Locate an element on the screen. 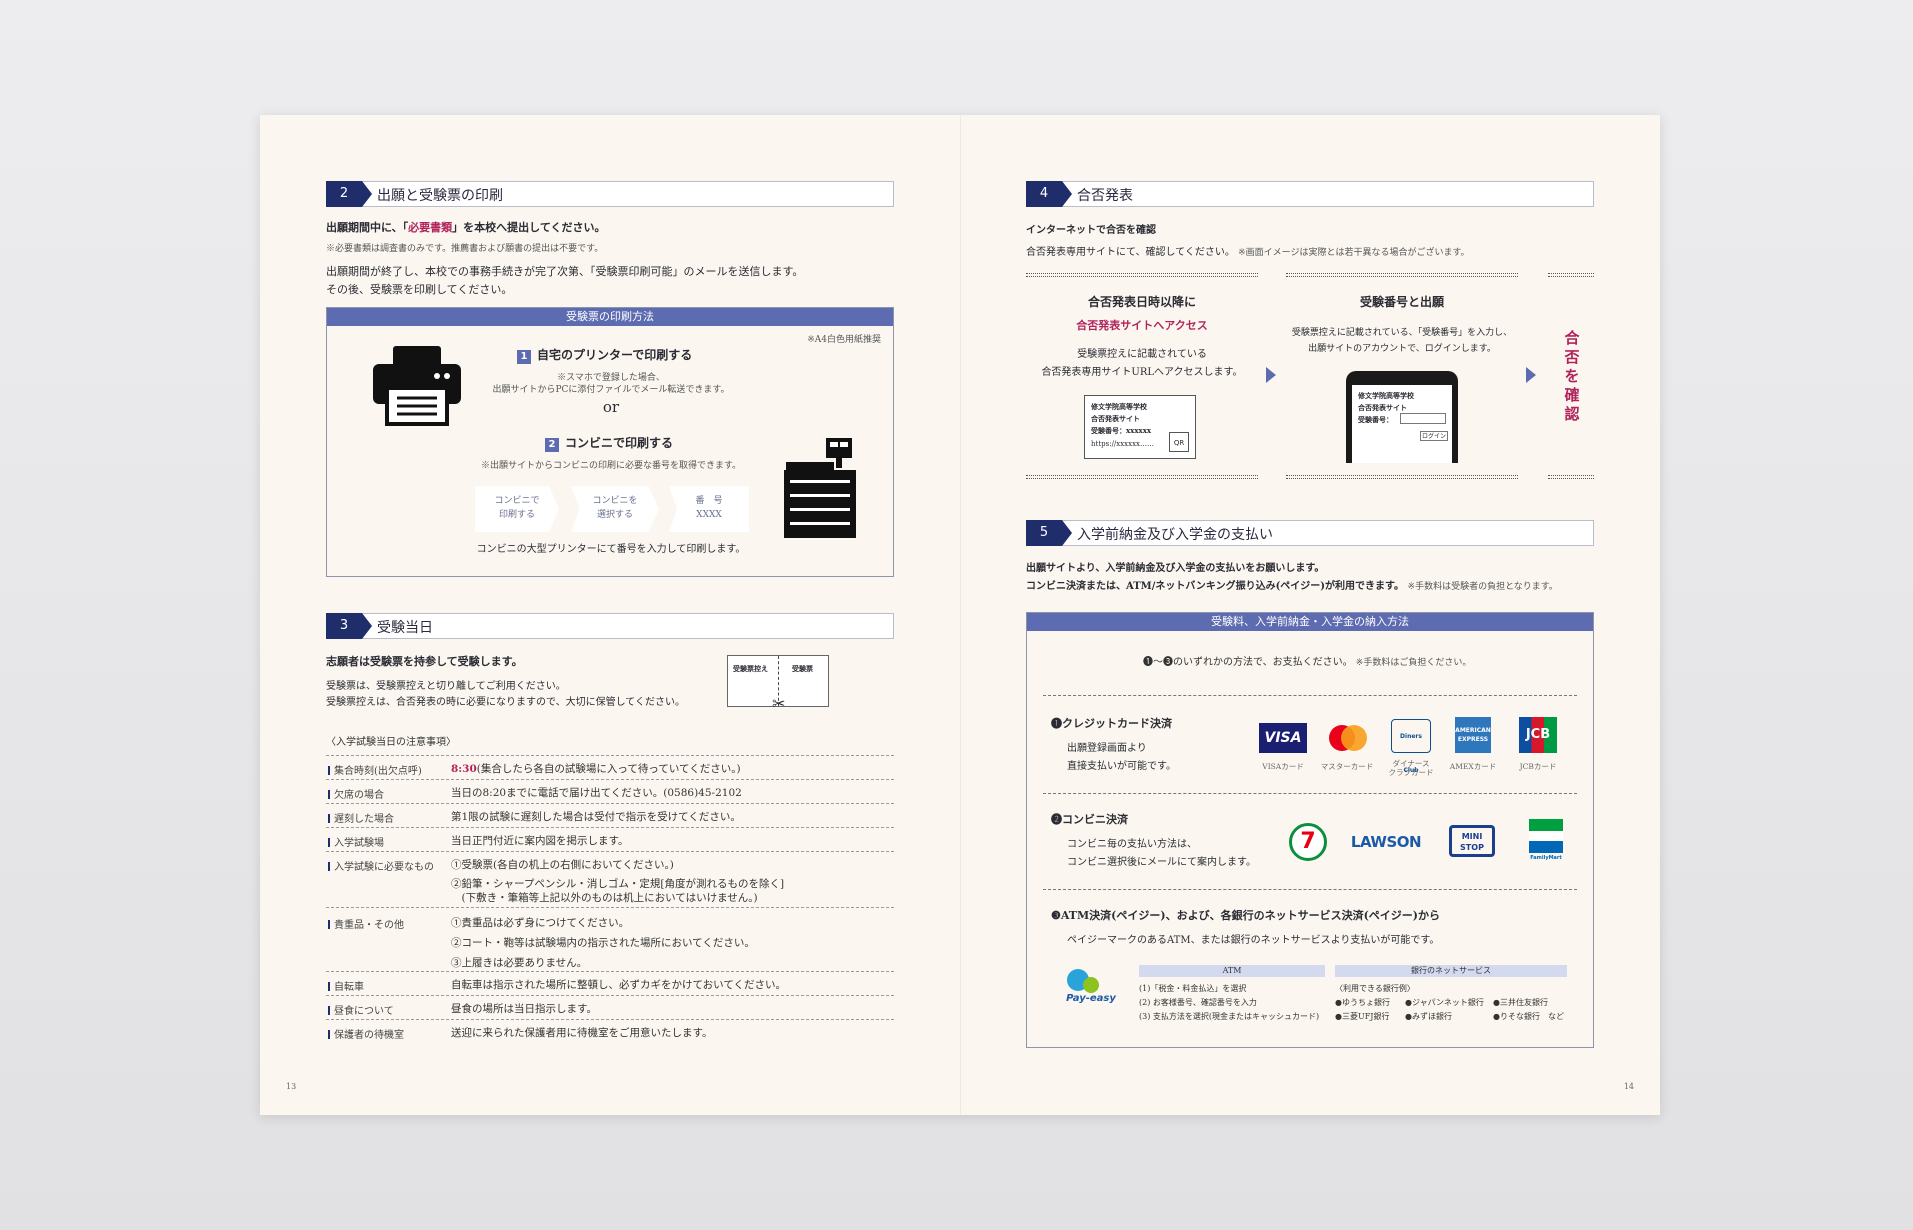  step-convenience-print: コンビニで 印刷する is located at coordinates (517, 509).